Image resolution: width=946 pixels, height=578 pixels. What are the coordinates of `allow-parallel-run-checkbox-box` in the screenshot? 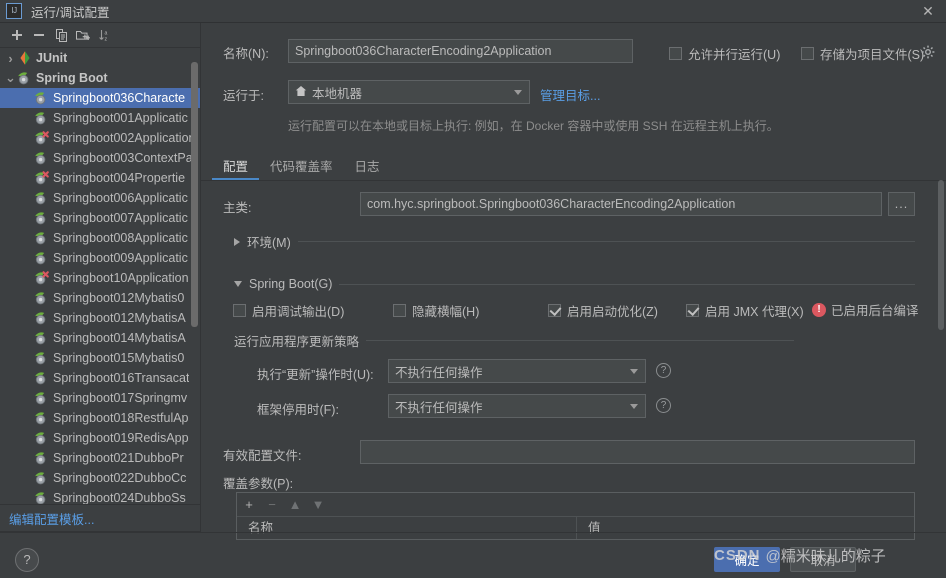 It's located at (675, 53).